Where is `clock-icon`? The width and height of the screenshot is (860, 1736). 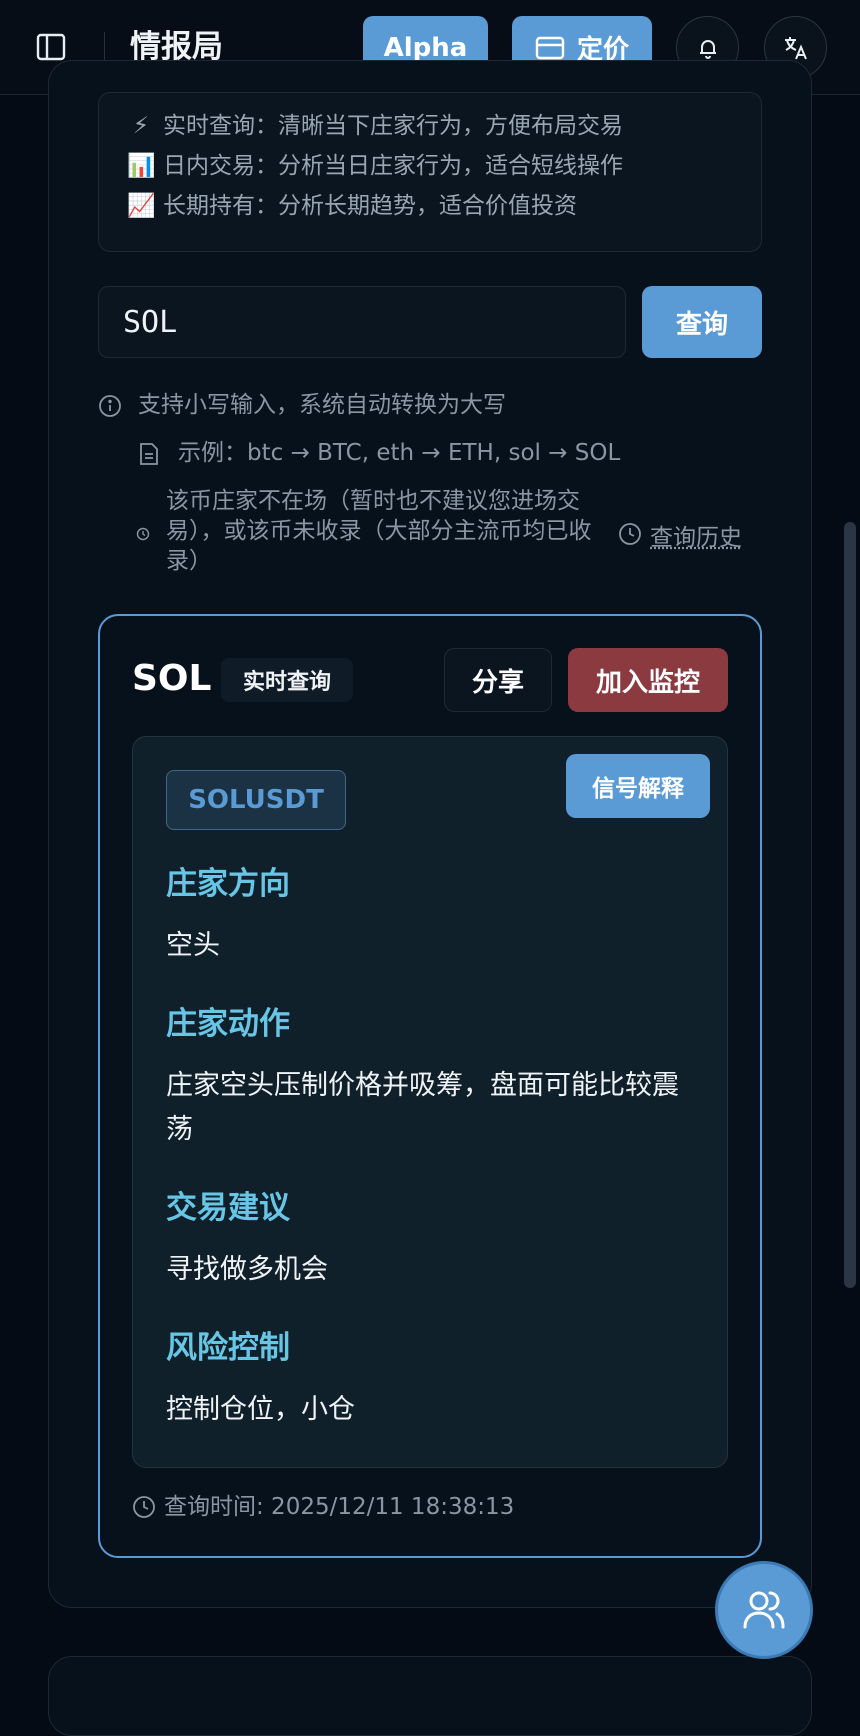
clock-icon is located at coordinates (143, 535).